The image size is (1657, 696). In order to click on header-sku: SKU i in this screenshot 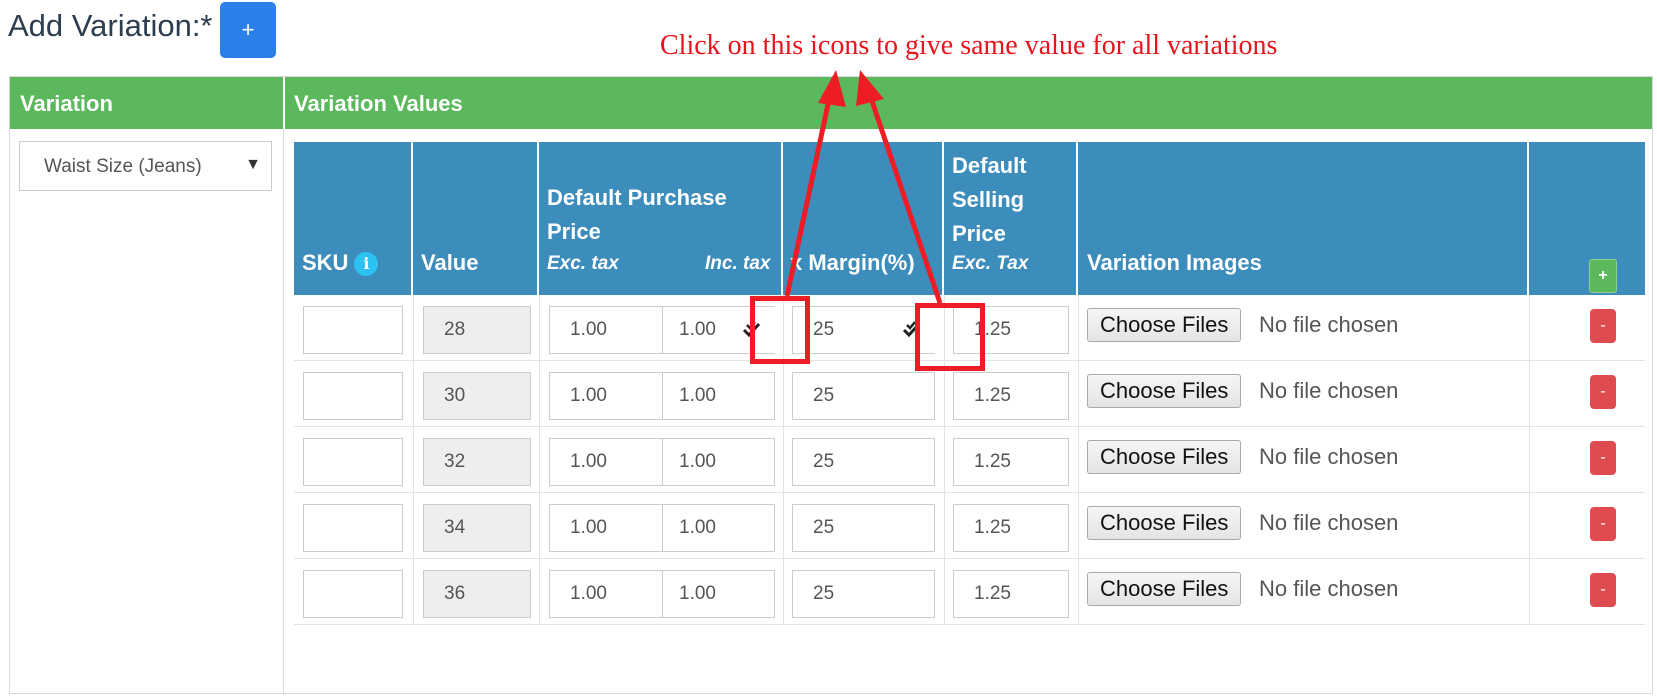, I will do `click(353, 218)`.